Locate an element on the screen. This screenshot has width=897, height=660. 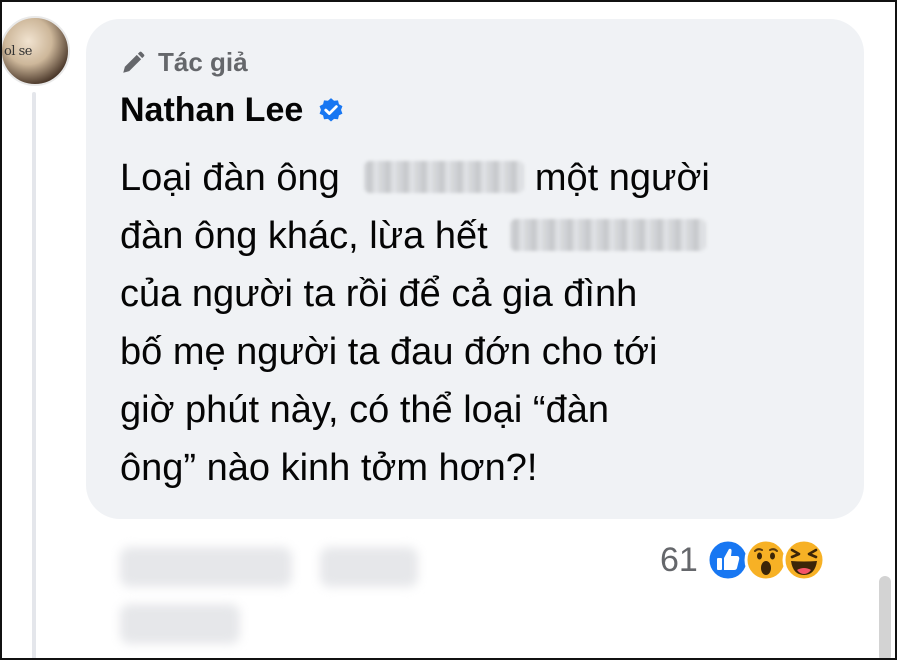
comment-line: Loại đàn ông một người is located at coordinates (480, 178).